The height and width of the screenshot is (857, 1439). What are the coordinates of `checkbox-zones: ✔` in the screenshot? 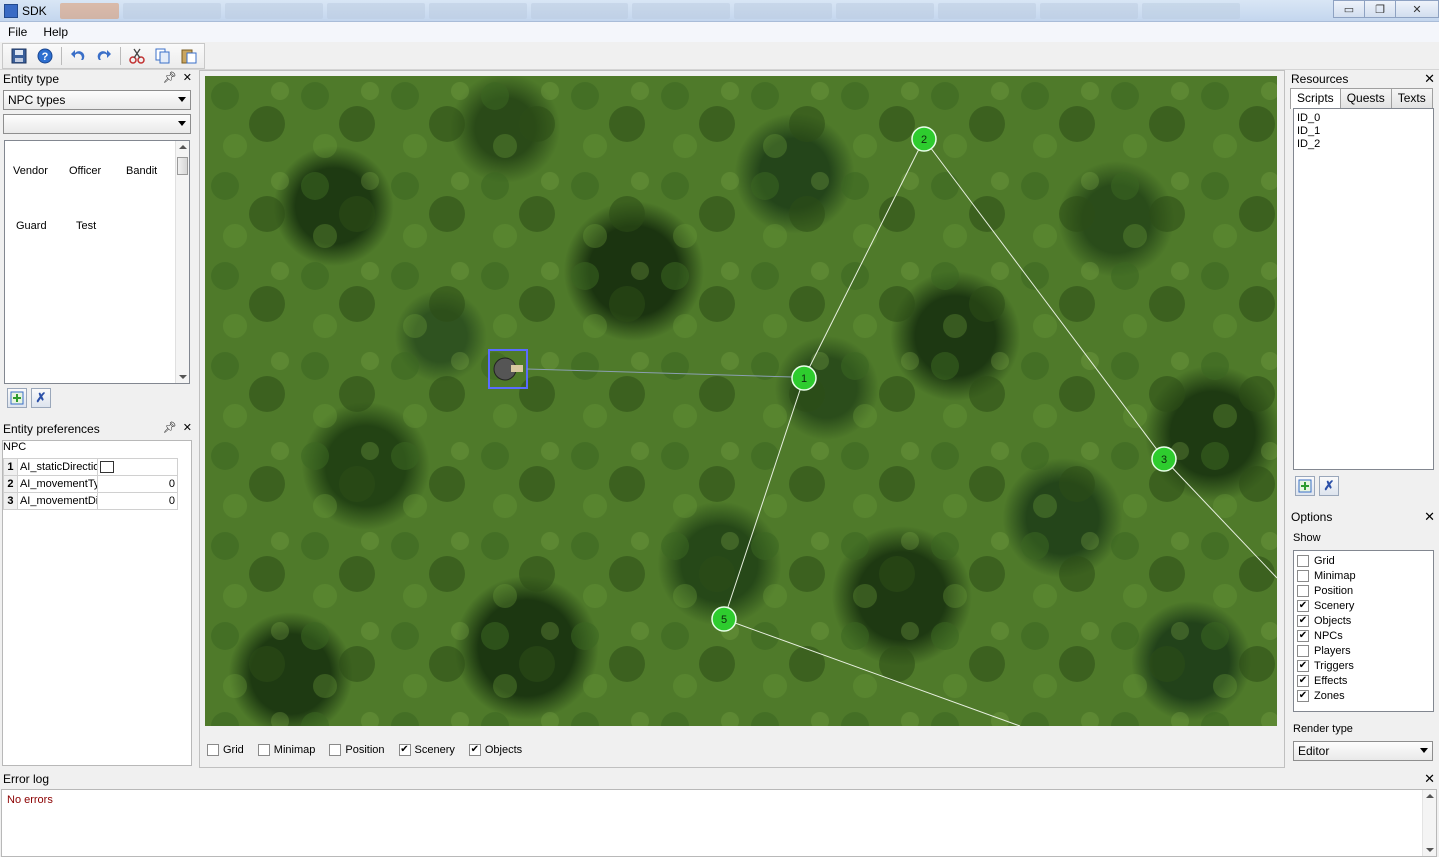 It's located at (1303, 695).